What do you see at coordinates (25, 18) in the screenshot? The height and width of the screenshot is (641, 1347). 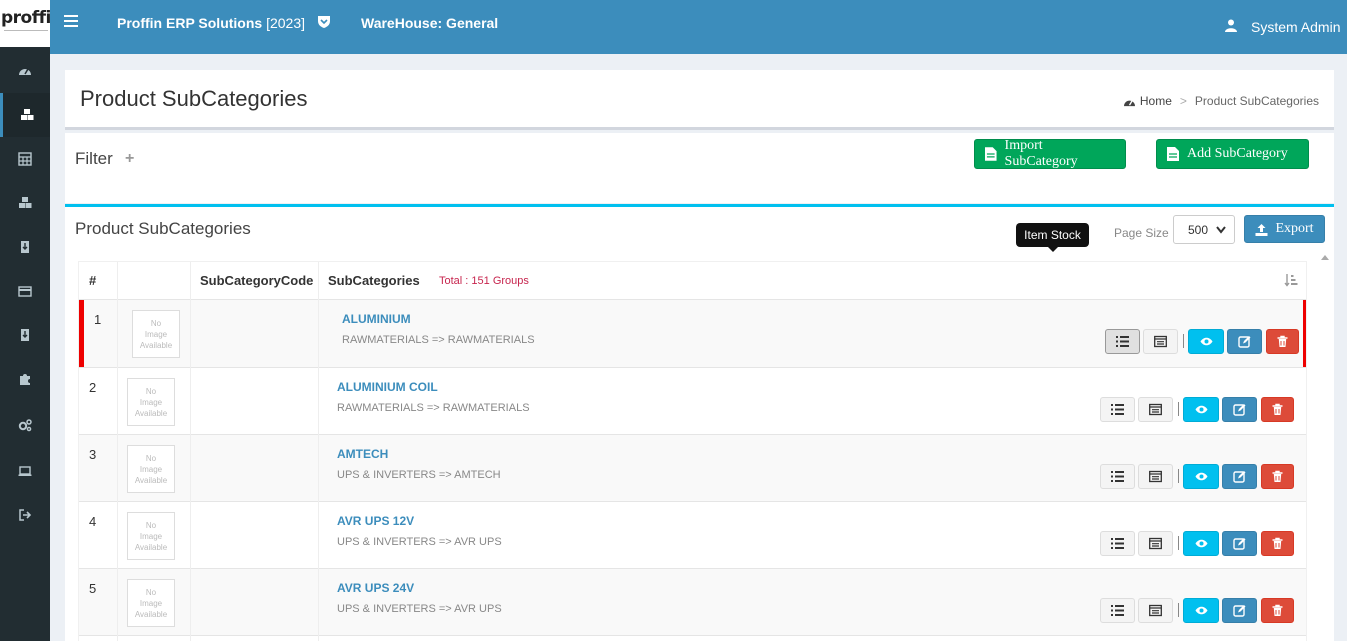 I see `logo-text: proffin` at bounding box center [25, 18].